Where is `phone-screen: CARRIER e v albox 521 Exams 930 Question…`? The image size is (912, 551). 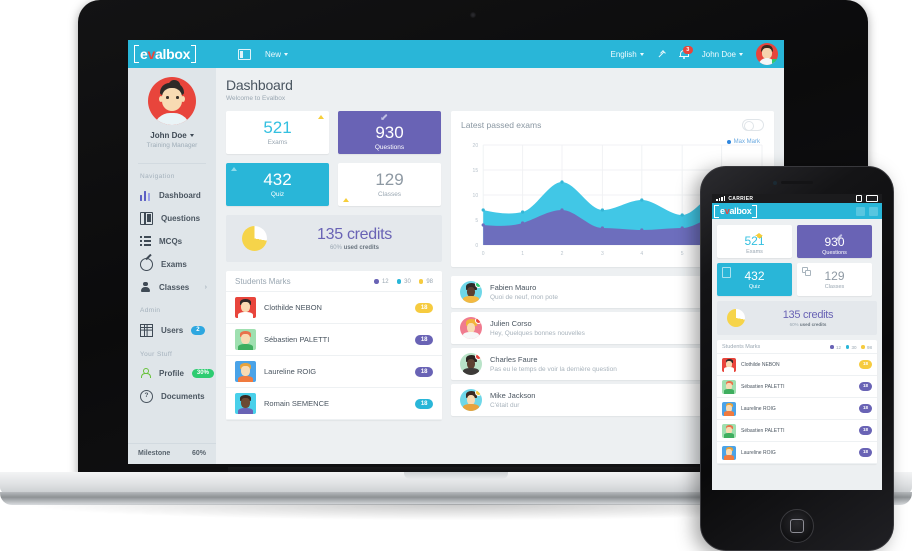
phone-screen: CARRIER e v albox 521 Exams 930 Question… is located at coordinates (797, 342).